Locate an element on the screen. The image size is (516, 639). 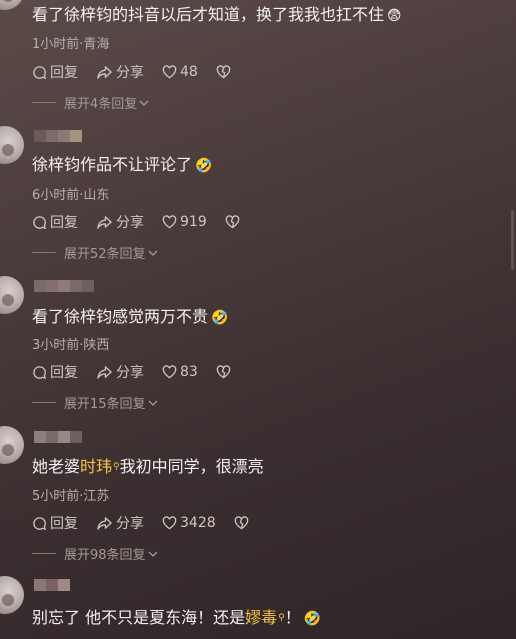
comment-actions: 回复 分享 3428 is located at coordinates (151, 523).